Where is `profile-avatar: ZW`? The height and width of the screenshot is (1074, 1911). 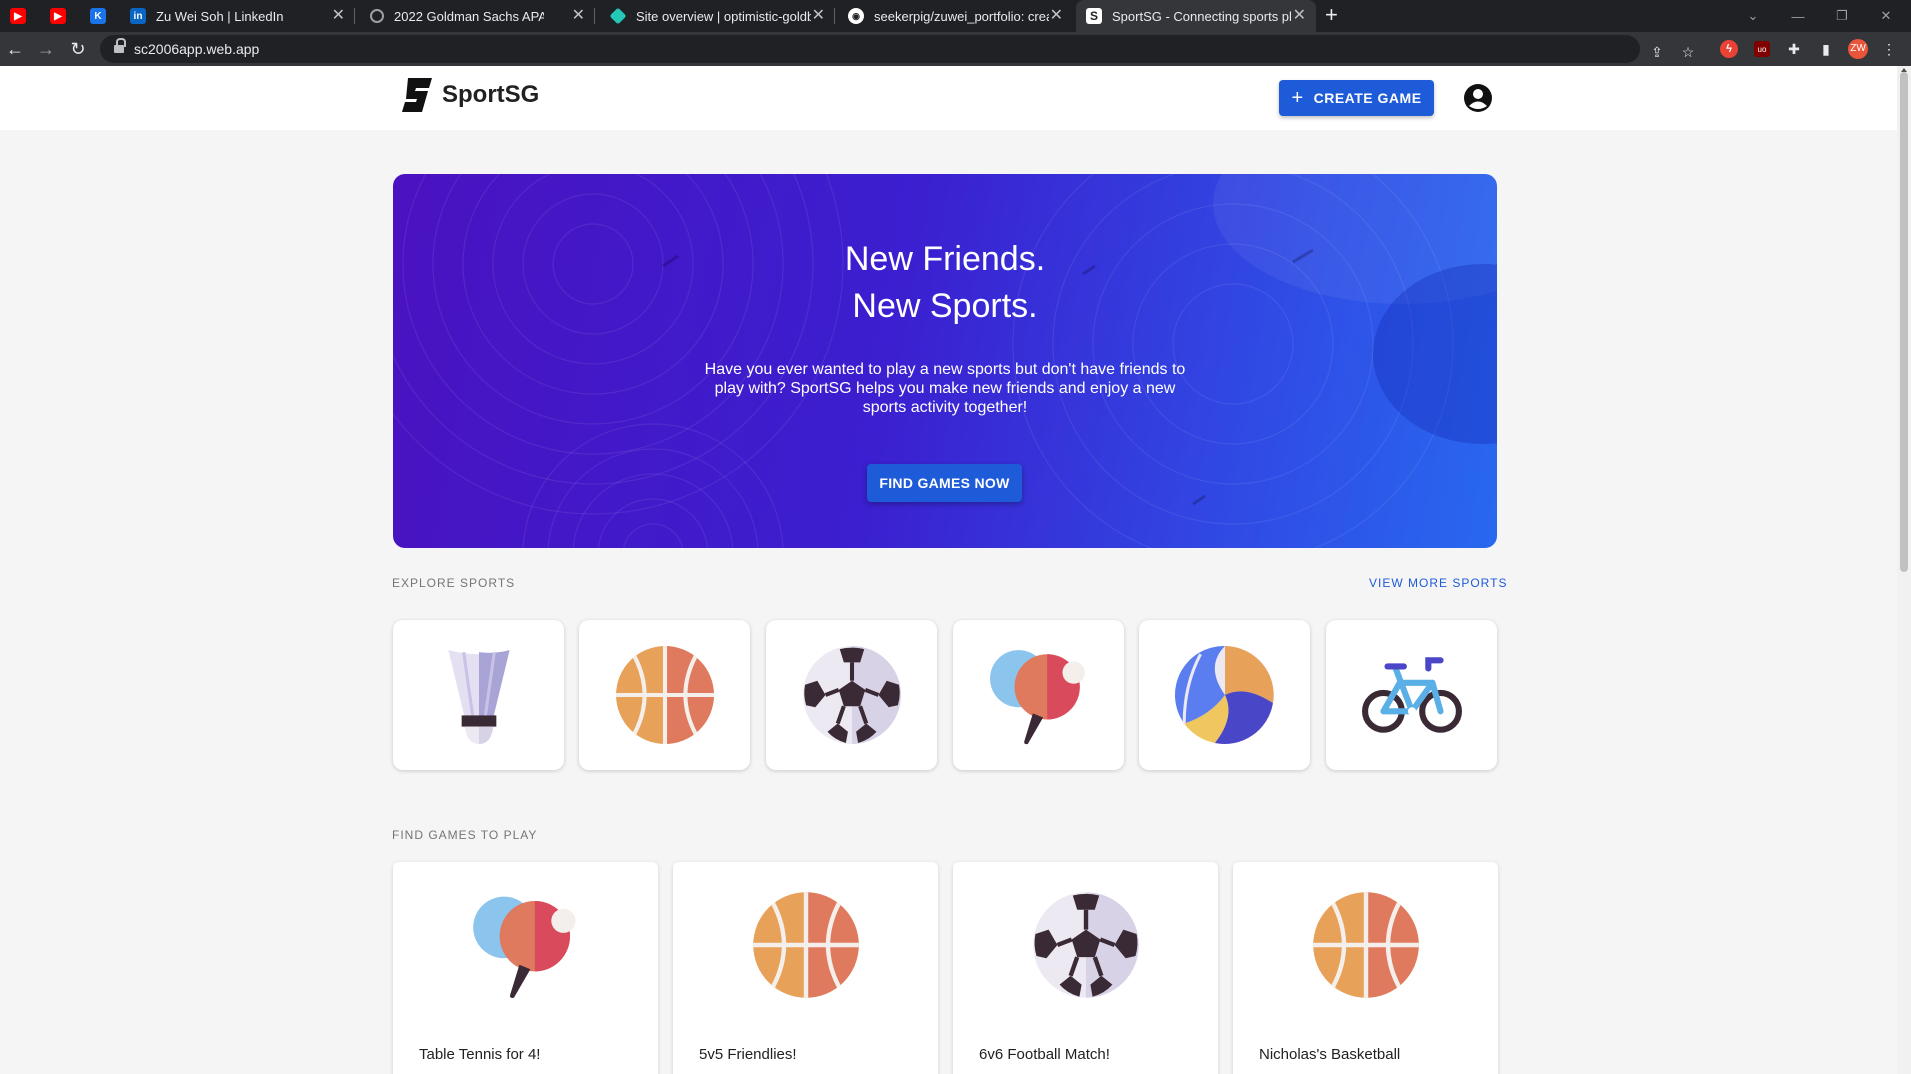 profile-avatar: ZW is located at coordinates (1858, 49).